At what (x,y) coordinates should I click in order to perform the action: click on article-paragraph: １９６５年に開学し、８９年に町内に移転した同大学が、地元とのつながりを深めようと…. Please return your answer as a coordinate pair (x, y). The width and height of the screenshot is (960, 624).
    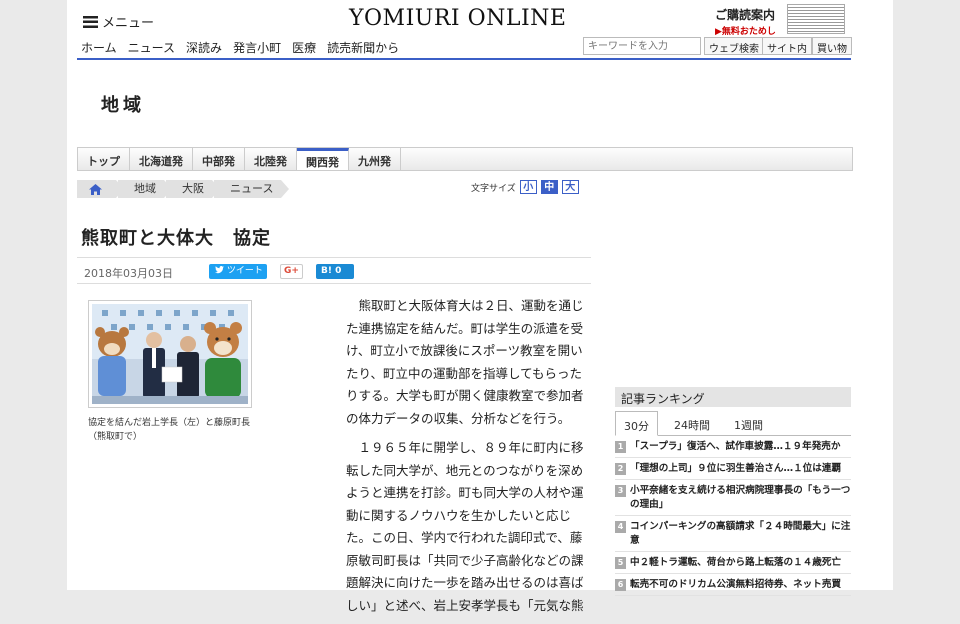
    Looking at the image, I should click on (465, 526).